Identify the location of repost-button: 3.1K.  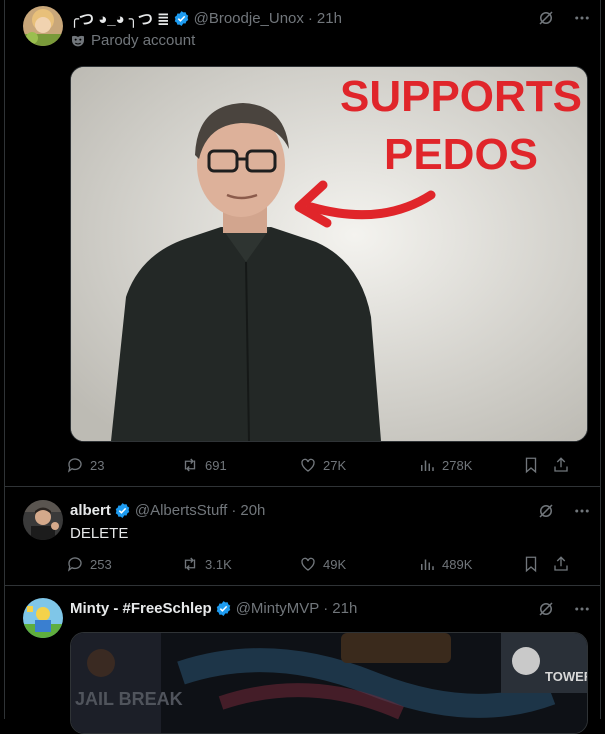
(240, 564).